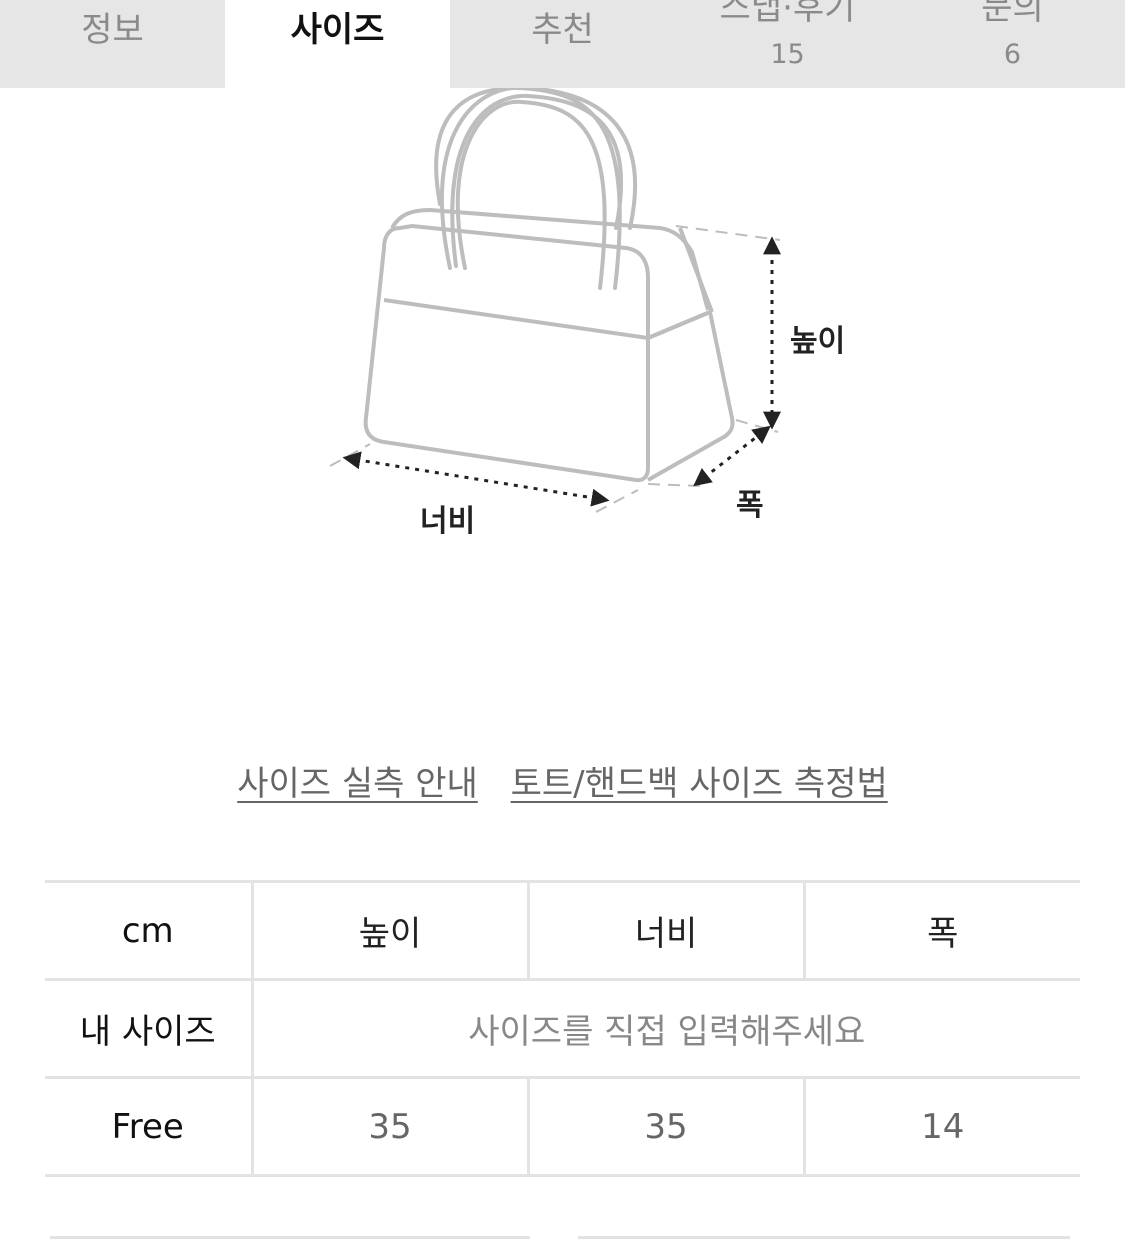 The width and height of the screenshot is (1125, 1240). I want to click on tab-info-label: 정보, so click(112, 30).